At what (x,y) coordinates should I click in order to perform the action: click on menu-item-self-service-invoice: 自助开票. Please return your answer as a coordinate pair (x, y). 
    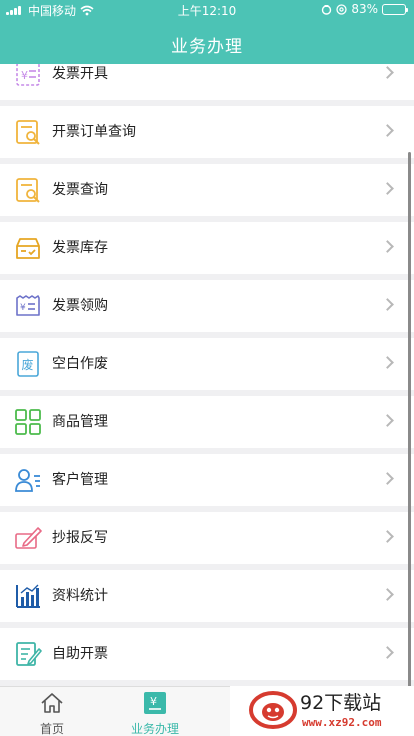
    Looking at the image, I should click on (207, 654).